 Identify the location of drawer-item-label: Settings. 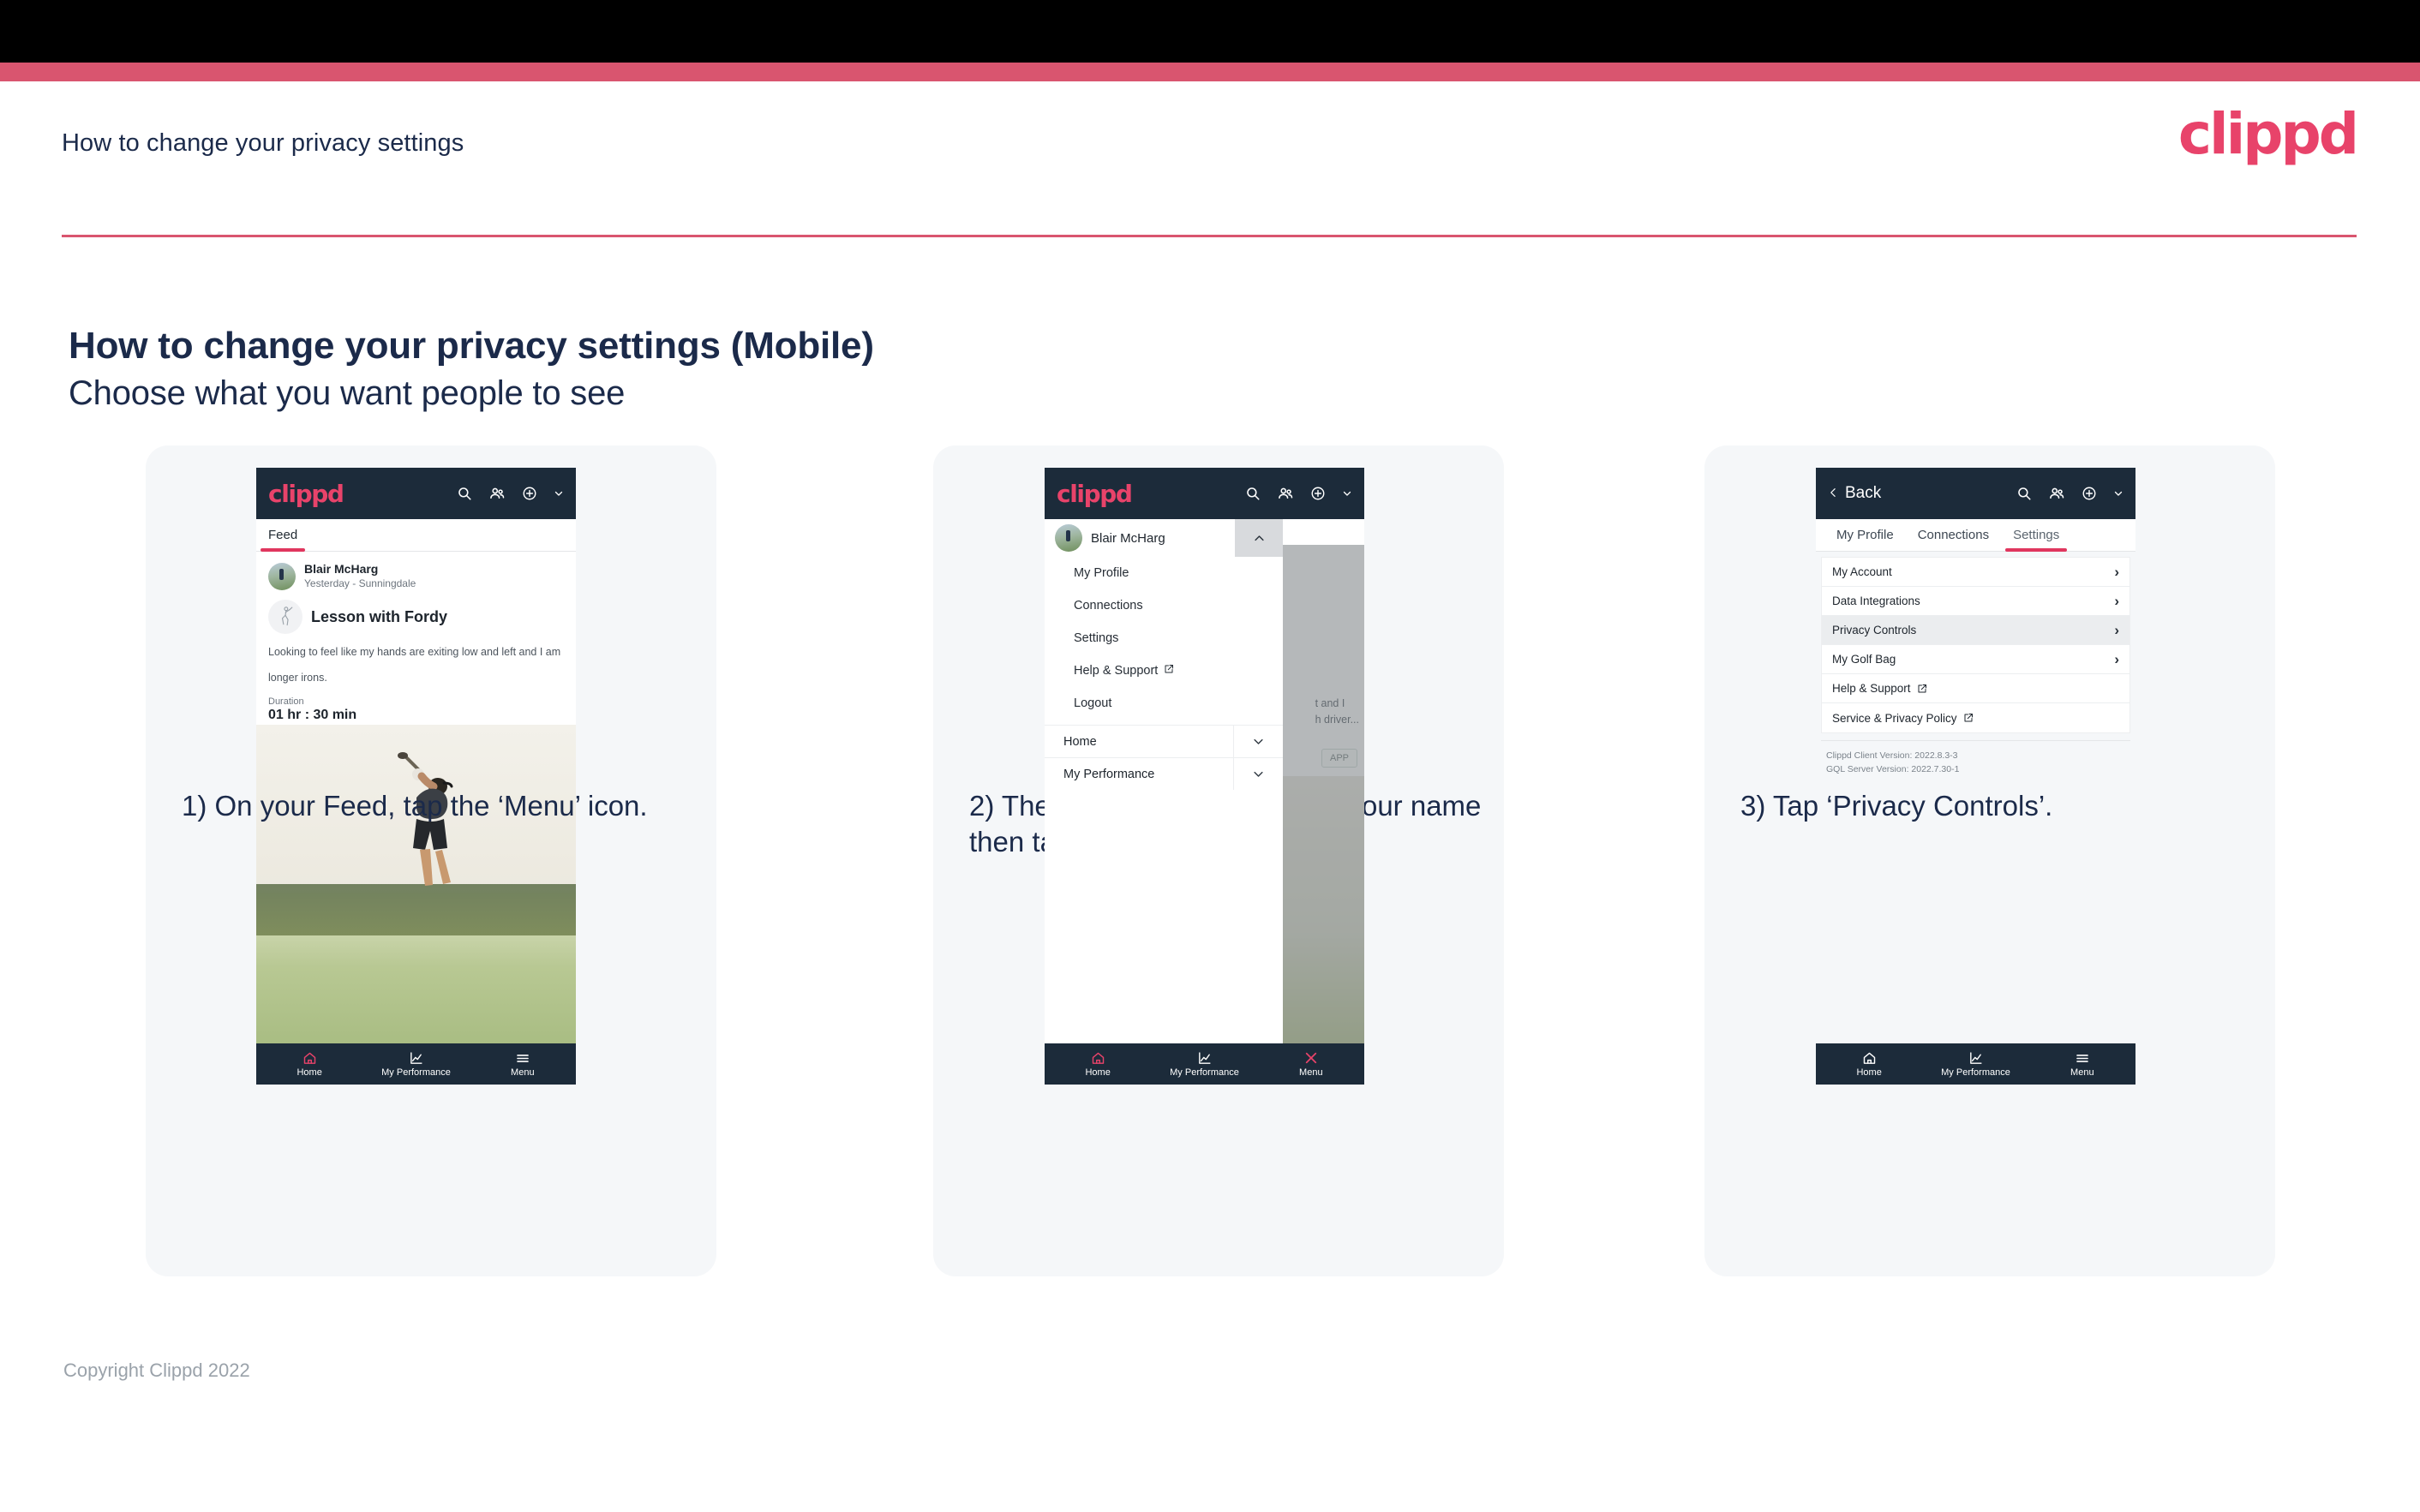
(1096, 638).